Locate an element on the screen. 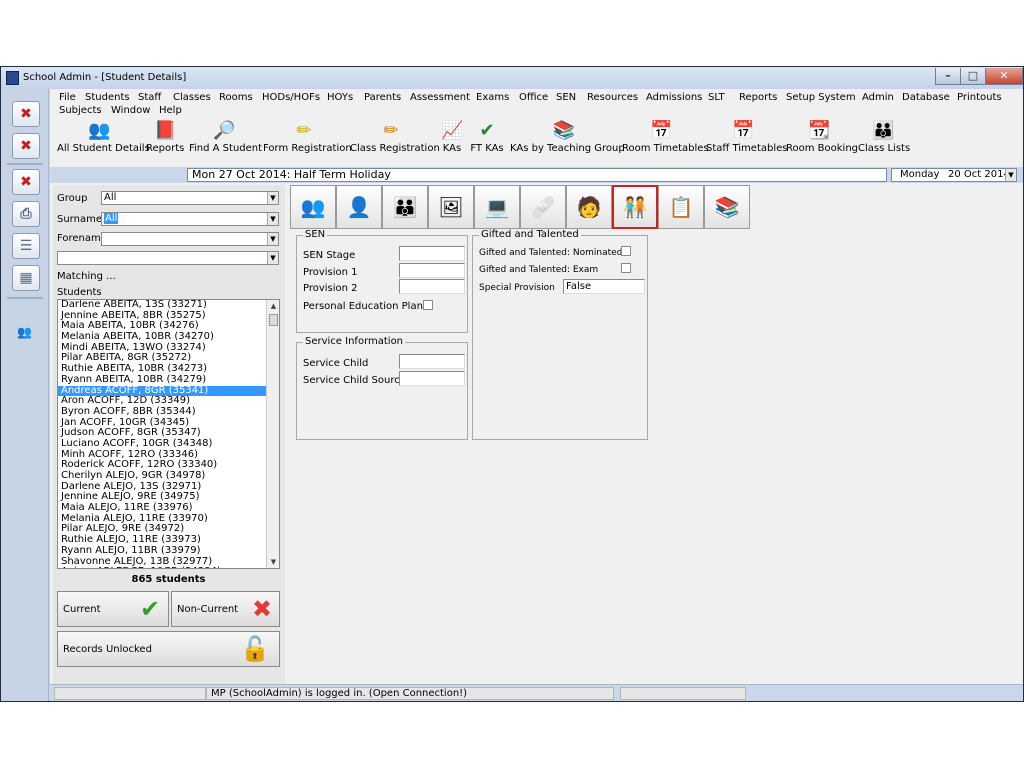 Image resolution: width=1024 pixels, height=768 pixels. close-all-icon: ✖ is located at coordinates (26, 146).